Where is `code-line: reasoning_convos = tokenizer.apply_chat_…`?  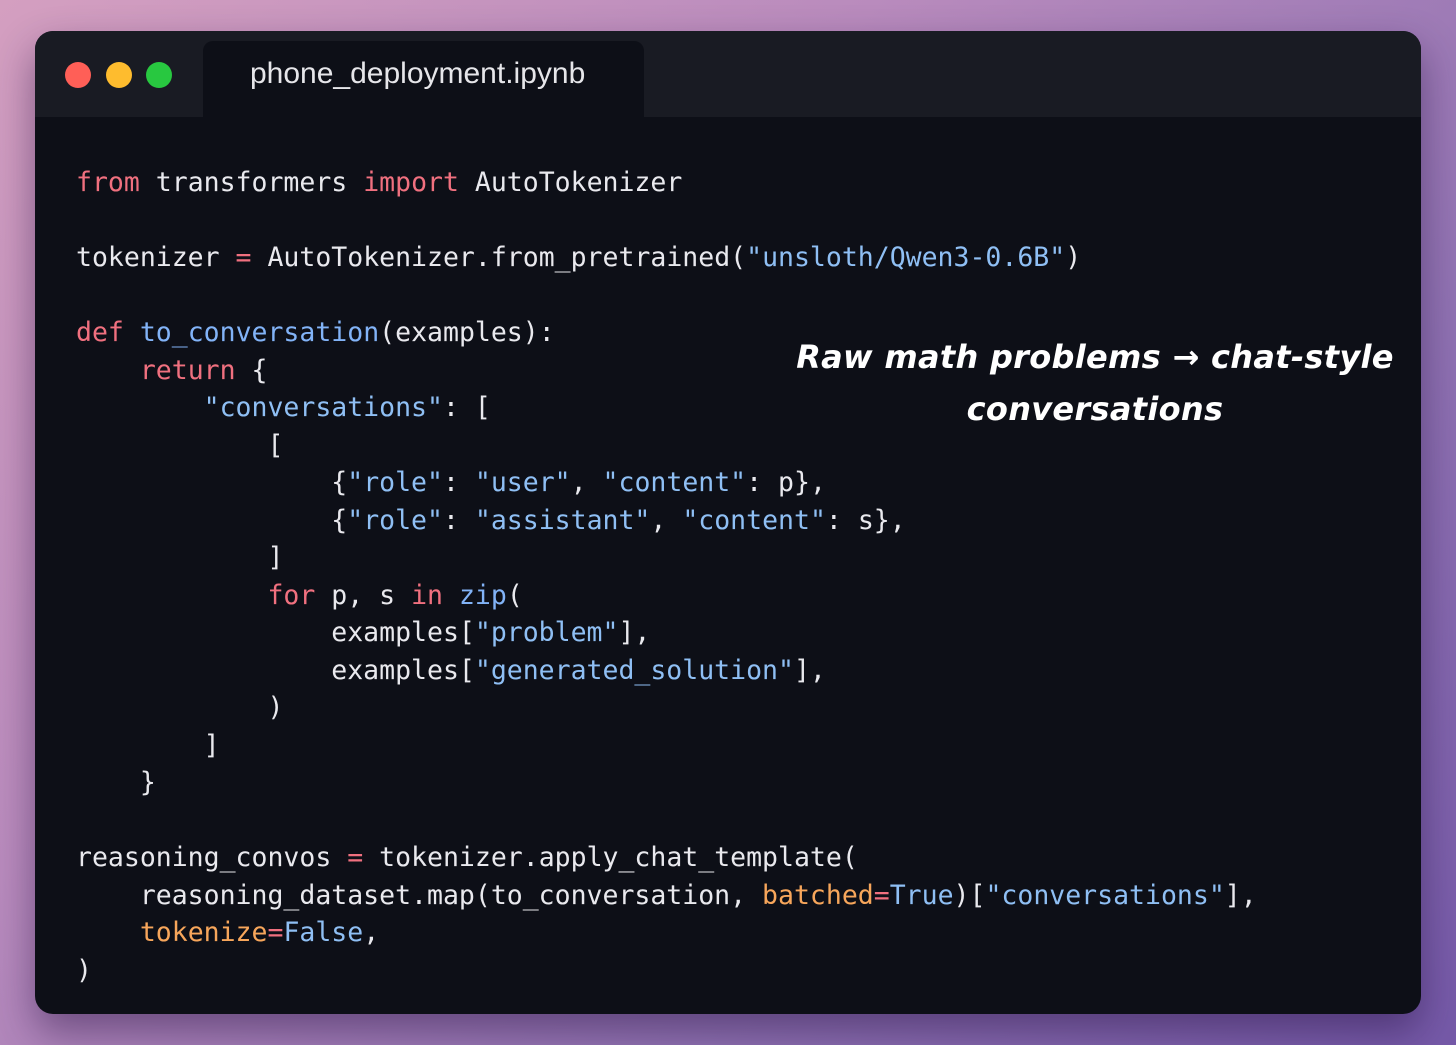 code-line: reasoning_convos = tokenizer.apply_chat_… is located at coordinates (467, 857).